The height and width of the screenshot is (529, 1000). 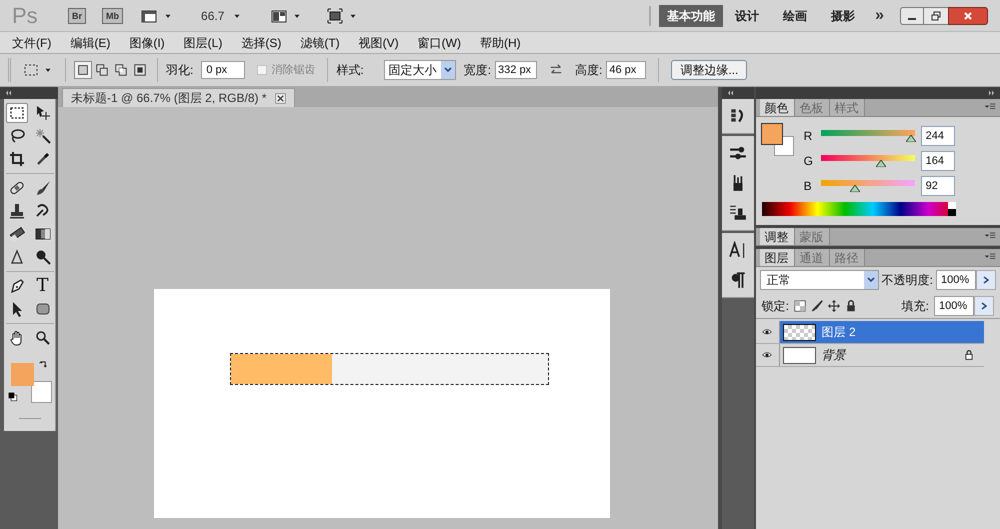 I want to click on menu-item: 图层(L), so click(x=203, y=43).